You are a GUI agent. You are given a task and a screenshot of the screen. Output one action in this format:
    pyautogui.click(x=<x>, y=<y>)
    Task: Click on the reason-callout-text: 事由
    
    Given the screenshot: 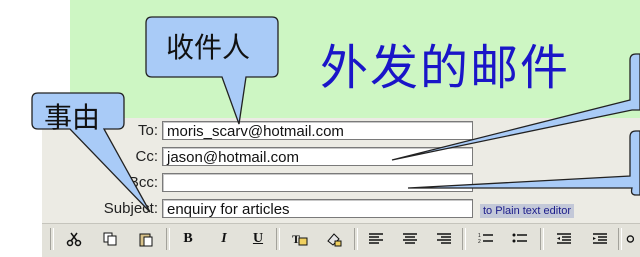 What is the action you would take?
    pyautogui.click(x=72, y=117)
    